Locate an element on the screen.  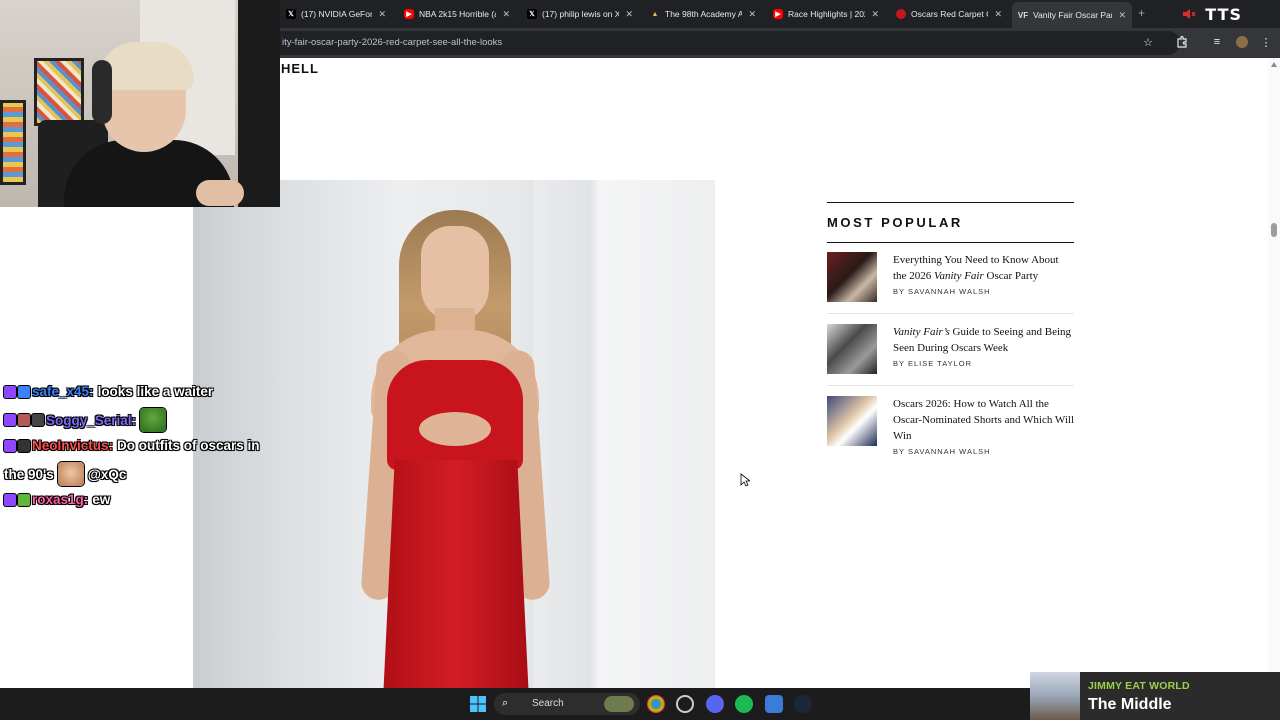
tab-title: The 98th Academy A is located at coordinates (704, 14).